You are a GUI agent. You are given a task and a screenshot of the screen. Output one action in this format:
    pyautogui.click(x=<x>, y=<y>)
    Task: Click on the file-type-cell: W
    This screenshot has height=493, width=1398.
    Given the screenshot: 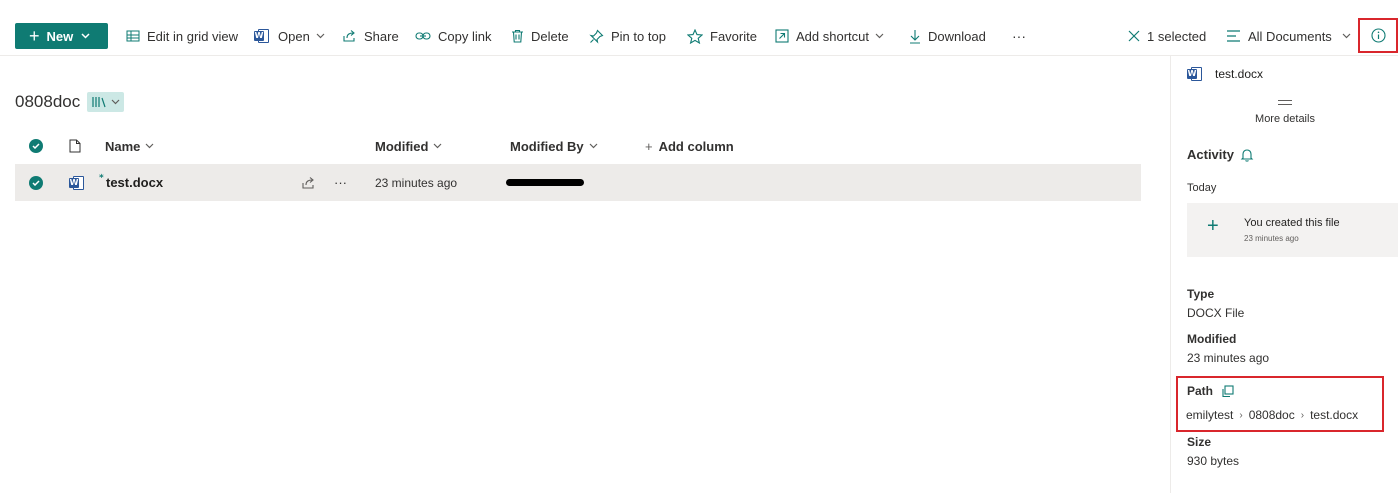 What is the action you would take?
    pyautogui.click(x=77, y=182)
    